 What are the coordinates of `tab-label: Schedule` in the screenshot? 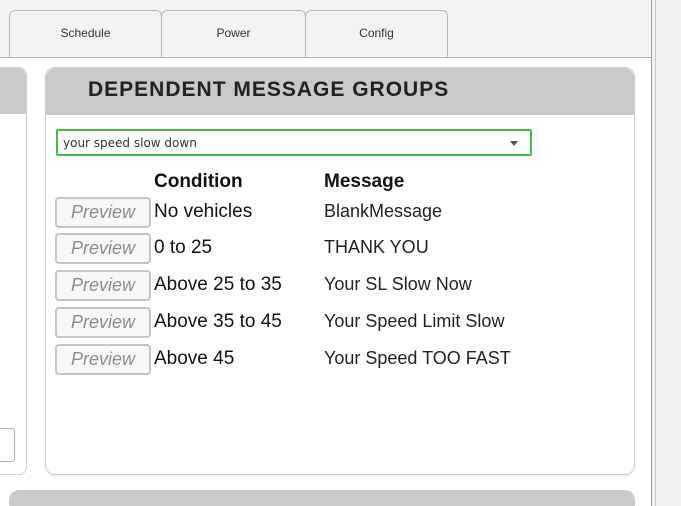 It's located at (85, 33).